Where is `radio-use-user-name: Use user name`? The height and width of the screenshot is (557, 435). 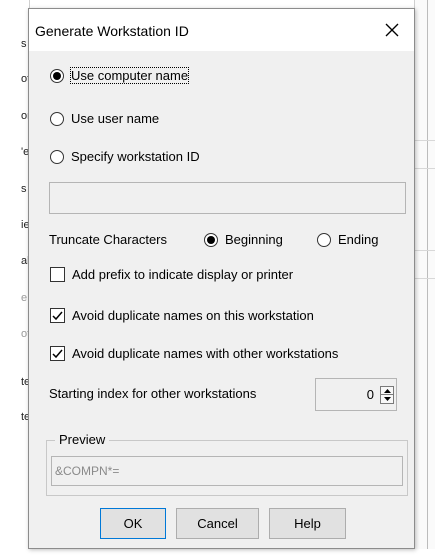
radio-use-user-name: Use user name is located at coordinates (104, 118).